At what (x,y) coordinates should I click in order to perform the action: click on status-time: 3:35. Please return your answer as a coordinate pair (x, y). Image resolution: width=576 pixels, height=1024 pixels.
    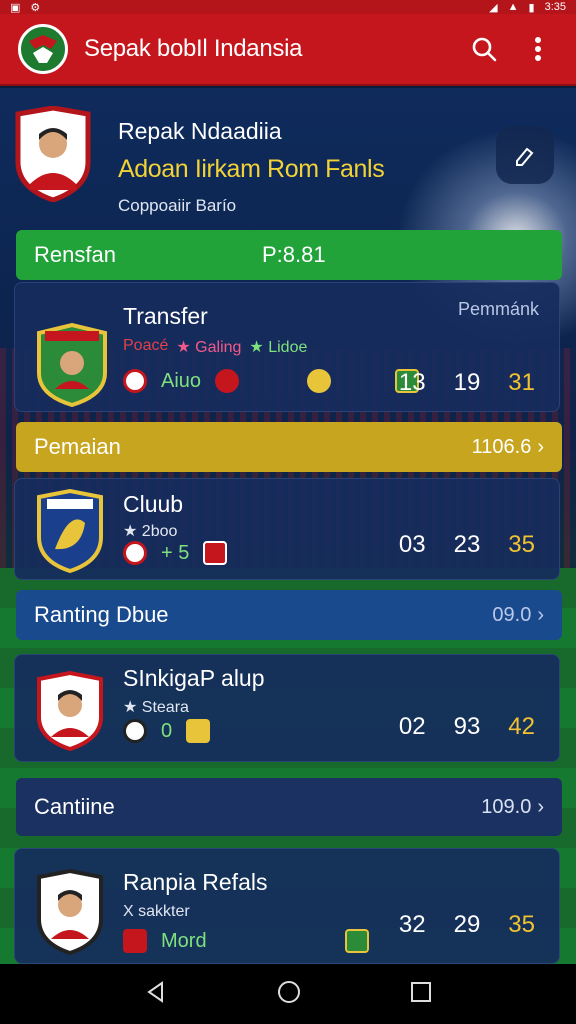
    Looking at the image, I should click on (555, 7).